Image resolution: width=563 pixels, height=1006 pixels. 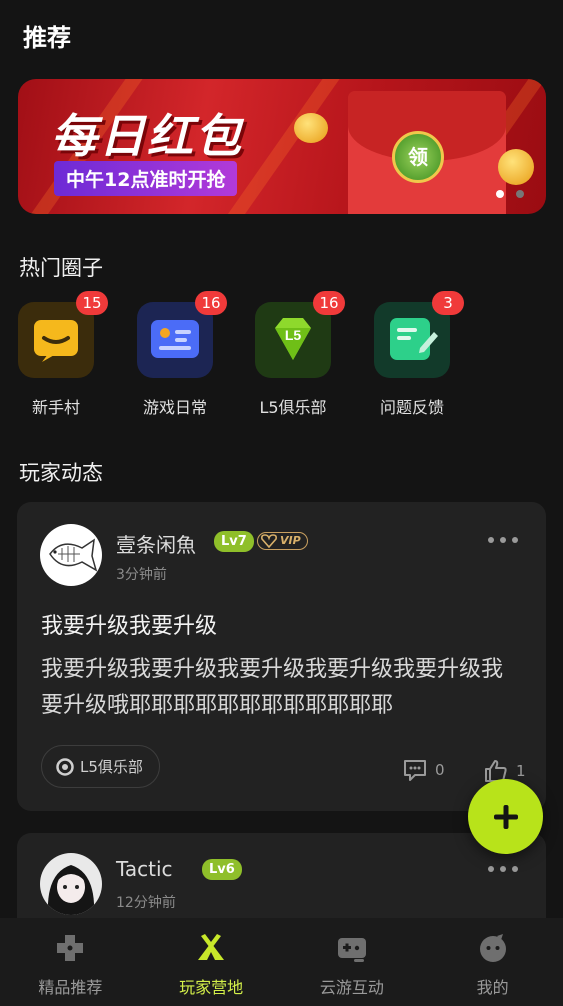 I want to click on daily-red-packet-banner: 每日红包 中午12点准时开抢 领, so click(x=282, y=146).